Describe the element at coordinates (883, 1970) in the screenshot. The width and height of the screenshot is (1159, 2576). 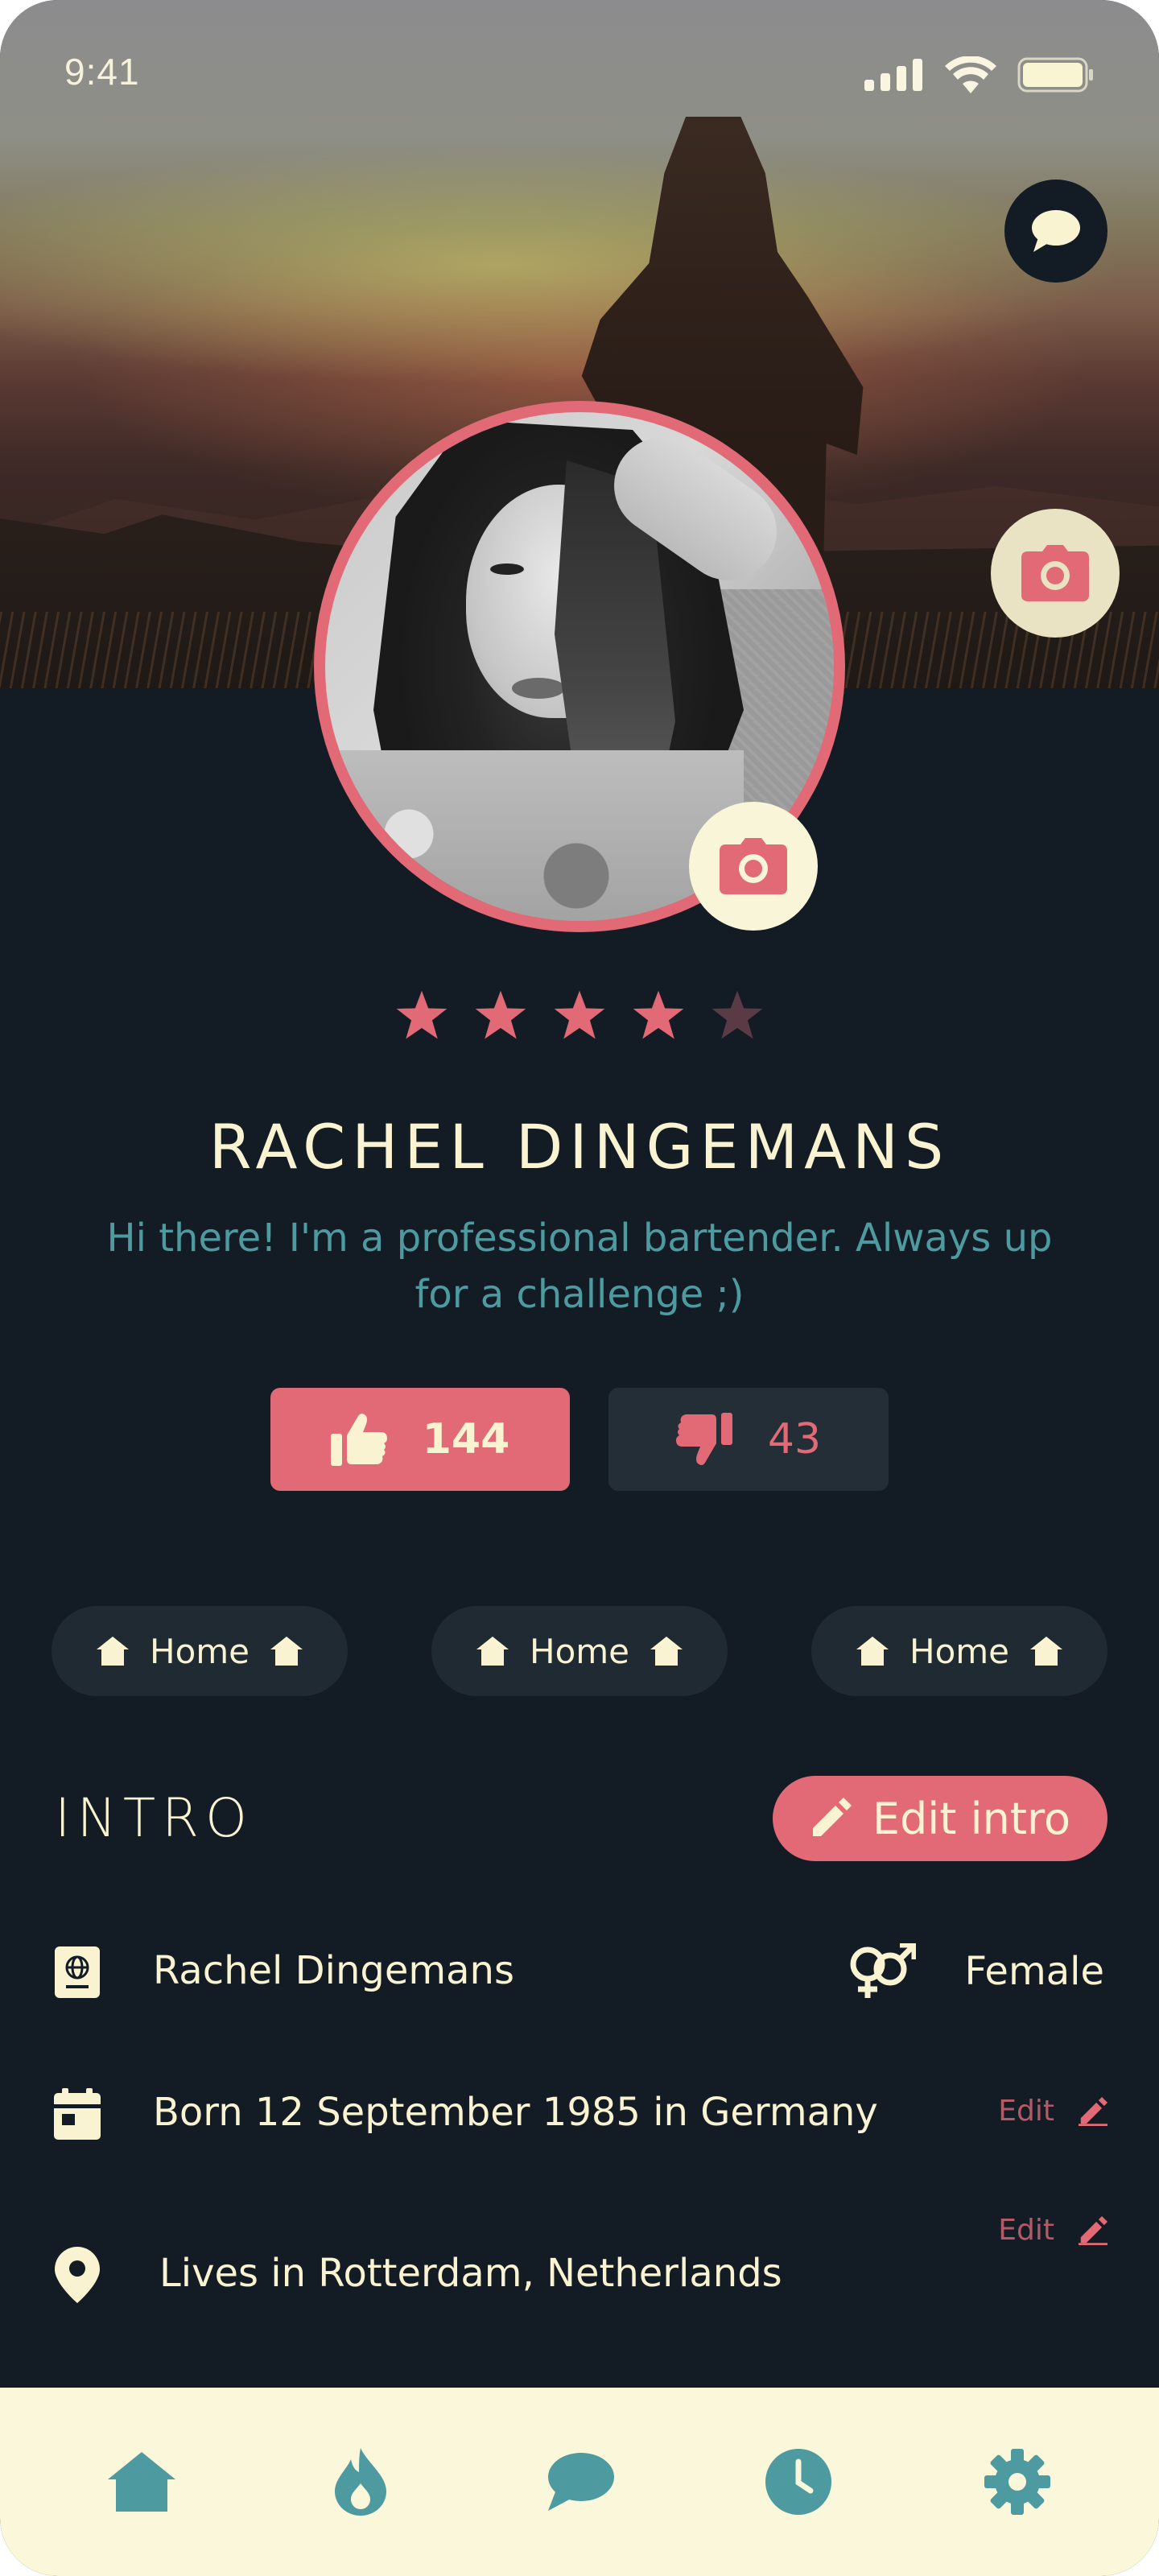
I see `gender-icon` at that location.